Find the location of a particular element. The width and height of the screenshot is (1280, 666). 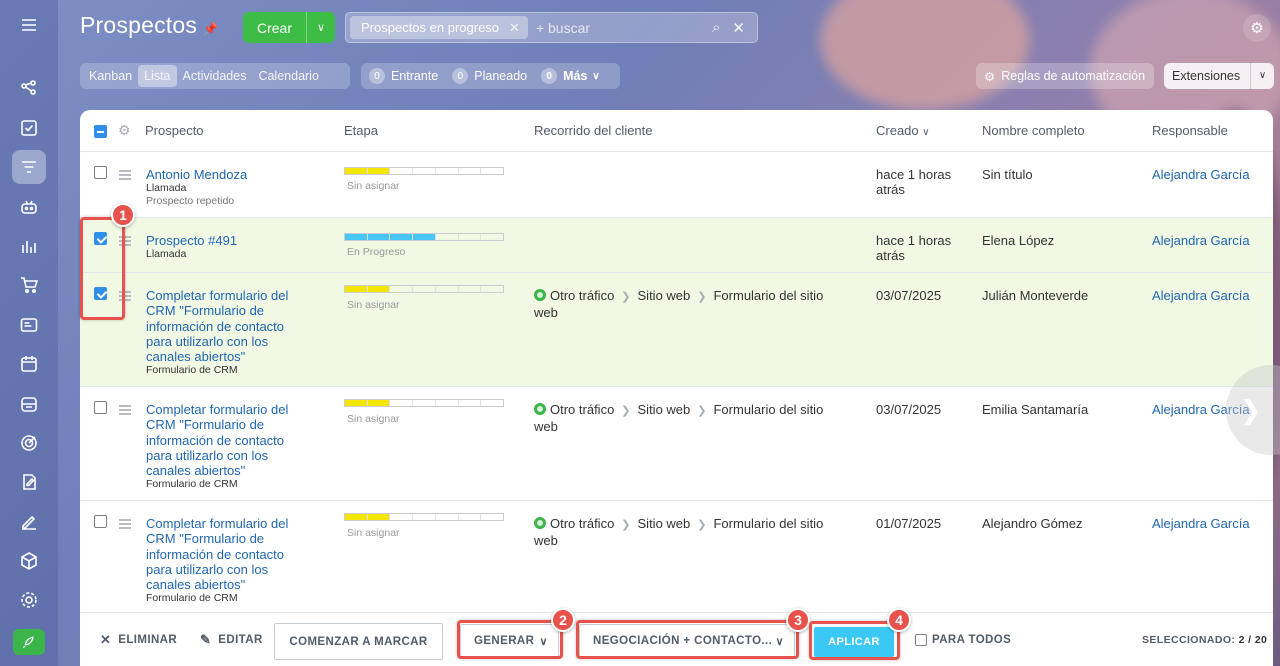

counter-label: Entrante is located at coordinates (415, 76).